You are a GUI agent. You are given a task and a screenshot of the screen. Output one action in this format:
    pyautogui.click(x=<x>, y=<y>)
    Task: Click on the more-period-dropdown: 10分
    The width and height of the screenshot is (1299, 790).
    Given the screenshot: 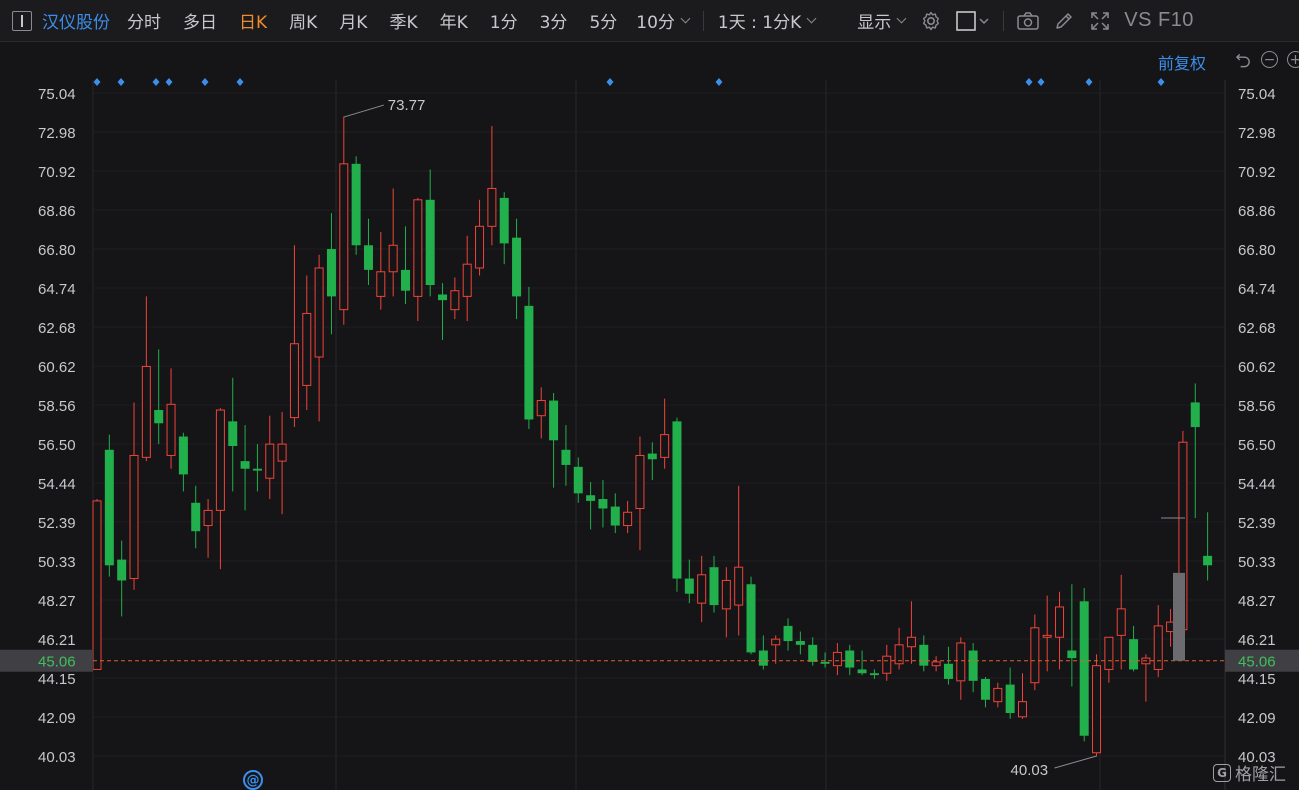 What is the action you would take?
    pyautogui.click(x=662, y=20)
    